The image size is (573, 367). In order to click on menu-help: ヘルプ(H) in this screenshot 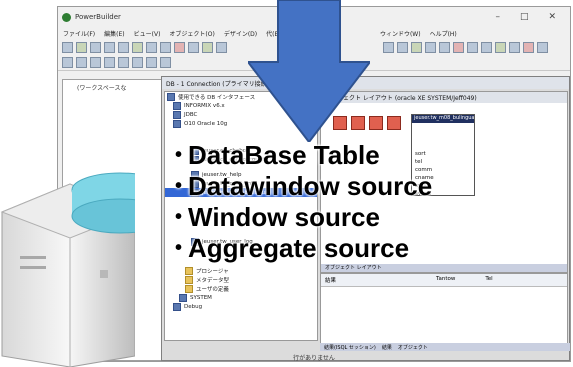, I will do `click(443, 33)`.